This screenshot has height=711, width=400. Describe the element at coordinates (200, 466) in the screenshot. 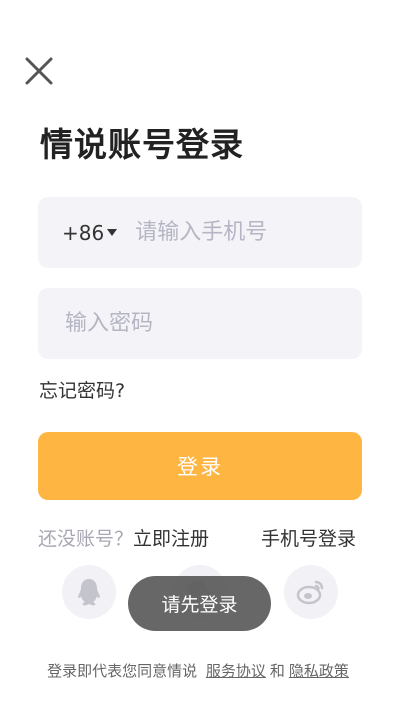

I see `login-button: 登录` at that location.